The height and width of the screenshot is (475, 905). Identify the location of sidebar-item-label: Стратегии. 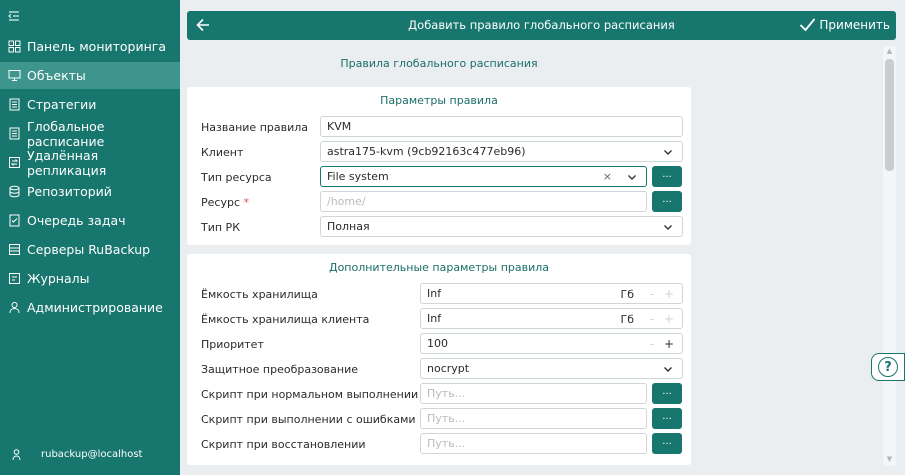
(62, 104).